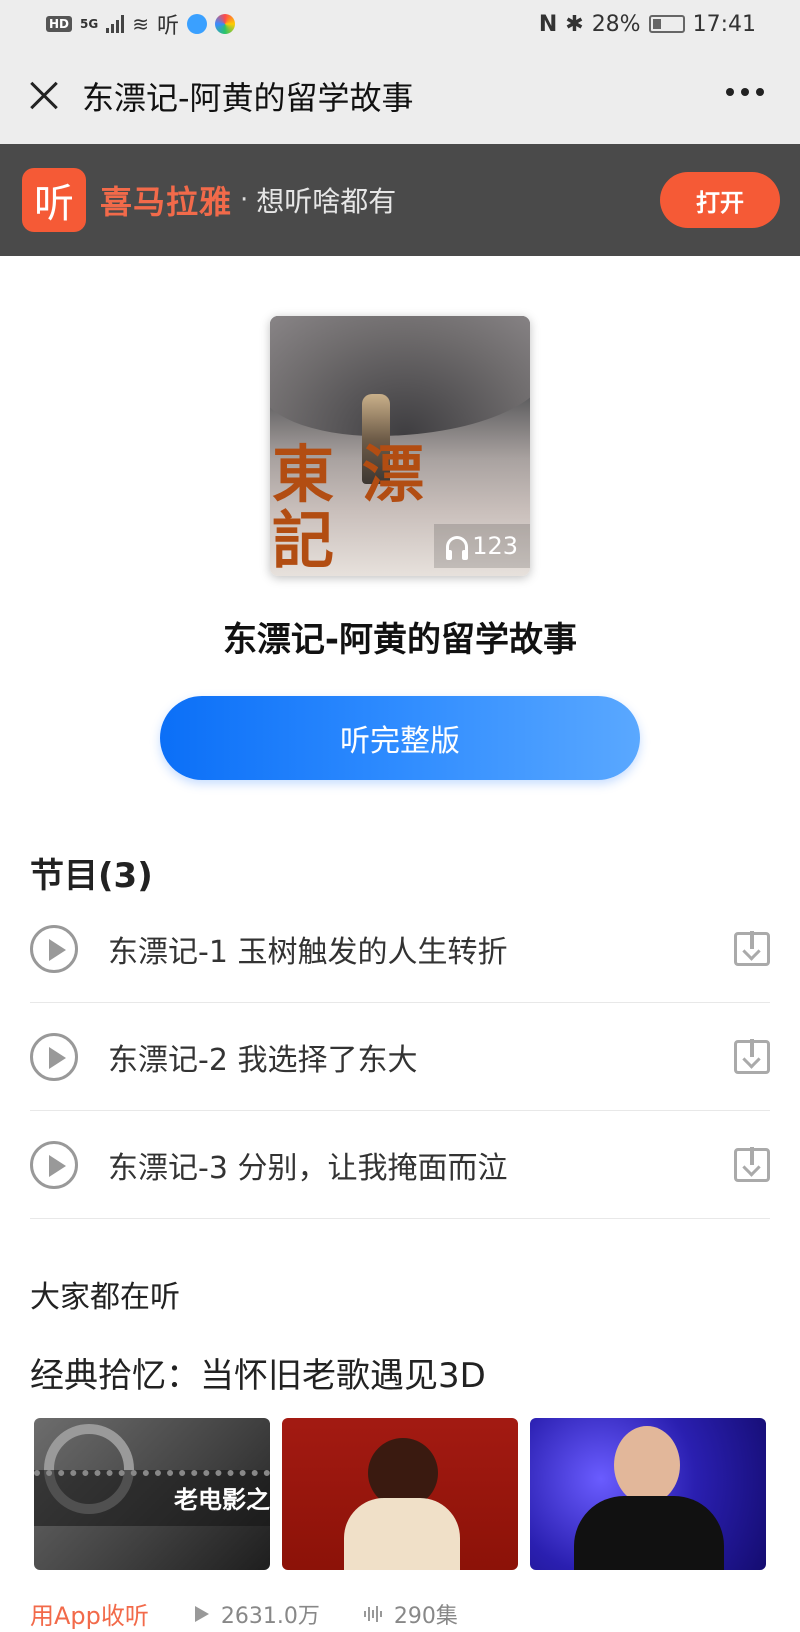 This screenshot has height=1632, width=800. What do you see at coordinates (167, 26) in the screenshot?
I see `ximalaya-status-icon: 听` at bounding box center [167, 26].